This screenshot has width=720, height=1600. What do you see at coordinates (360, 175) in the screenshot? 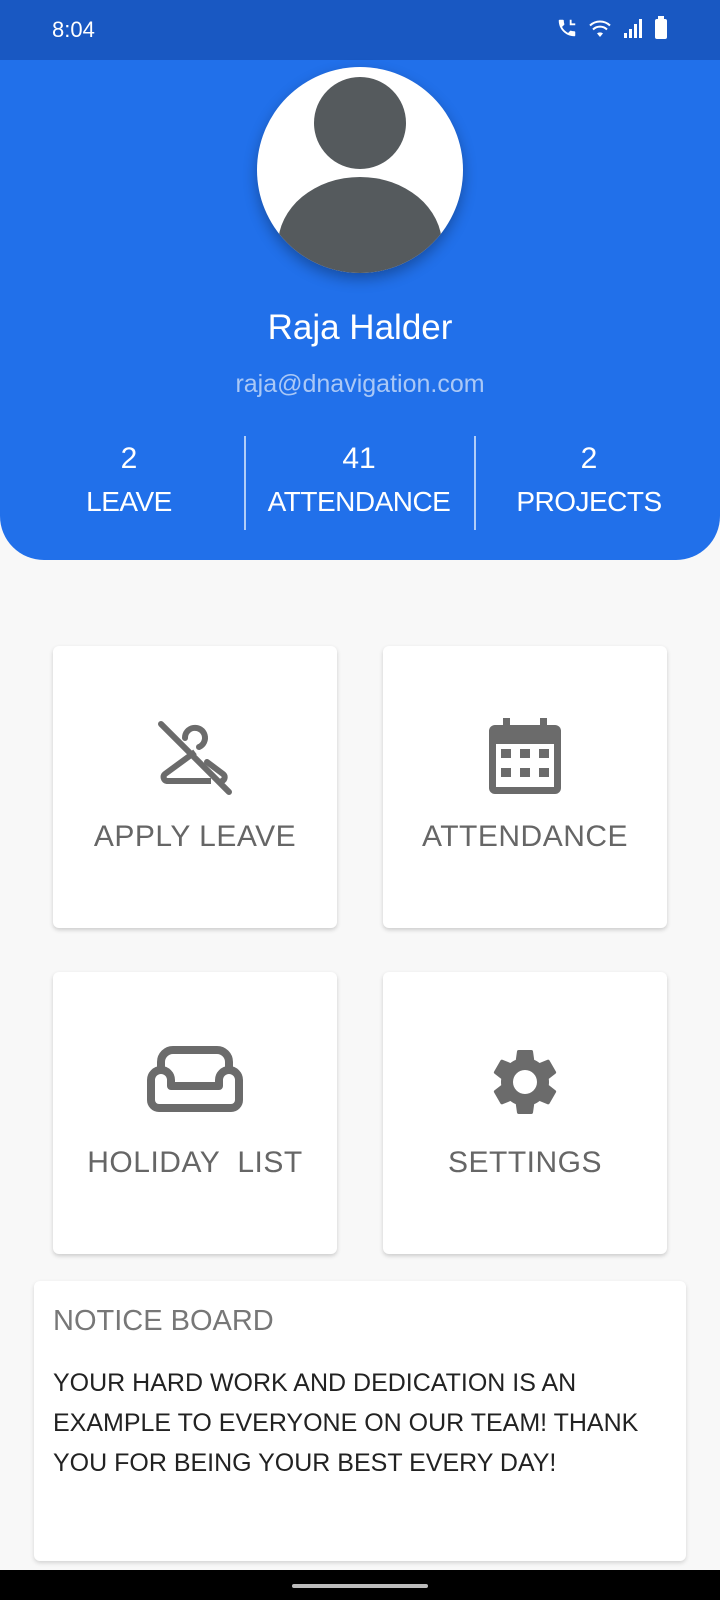
I see `person-icon` at bounding box center [360, 175].